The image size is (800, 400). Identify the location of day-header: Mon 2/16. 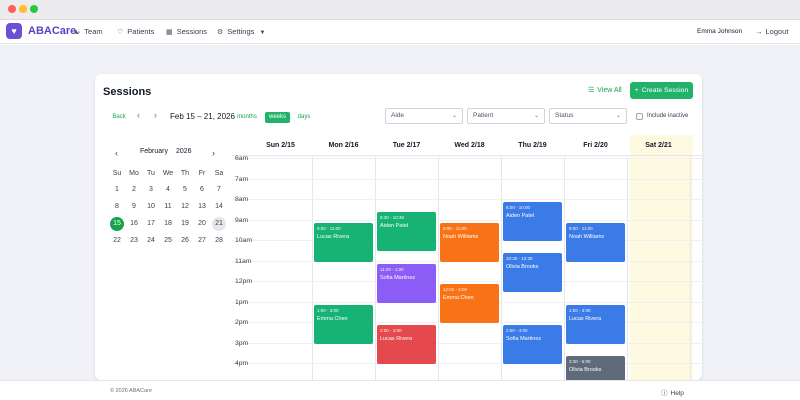
(343, 145).